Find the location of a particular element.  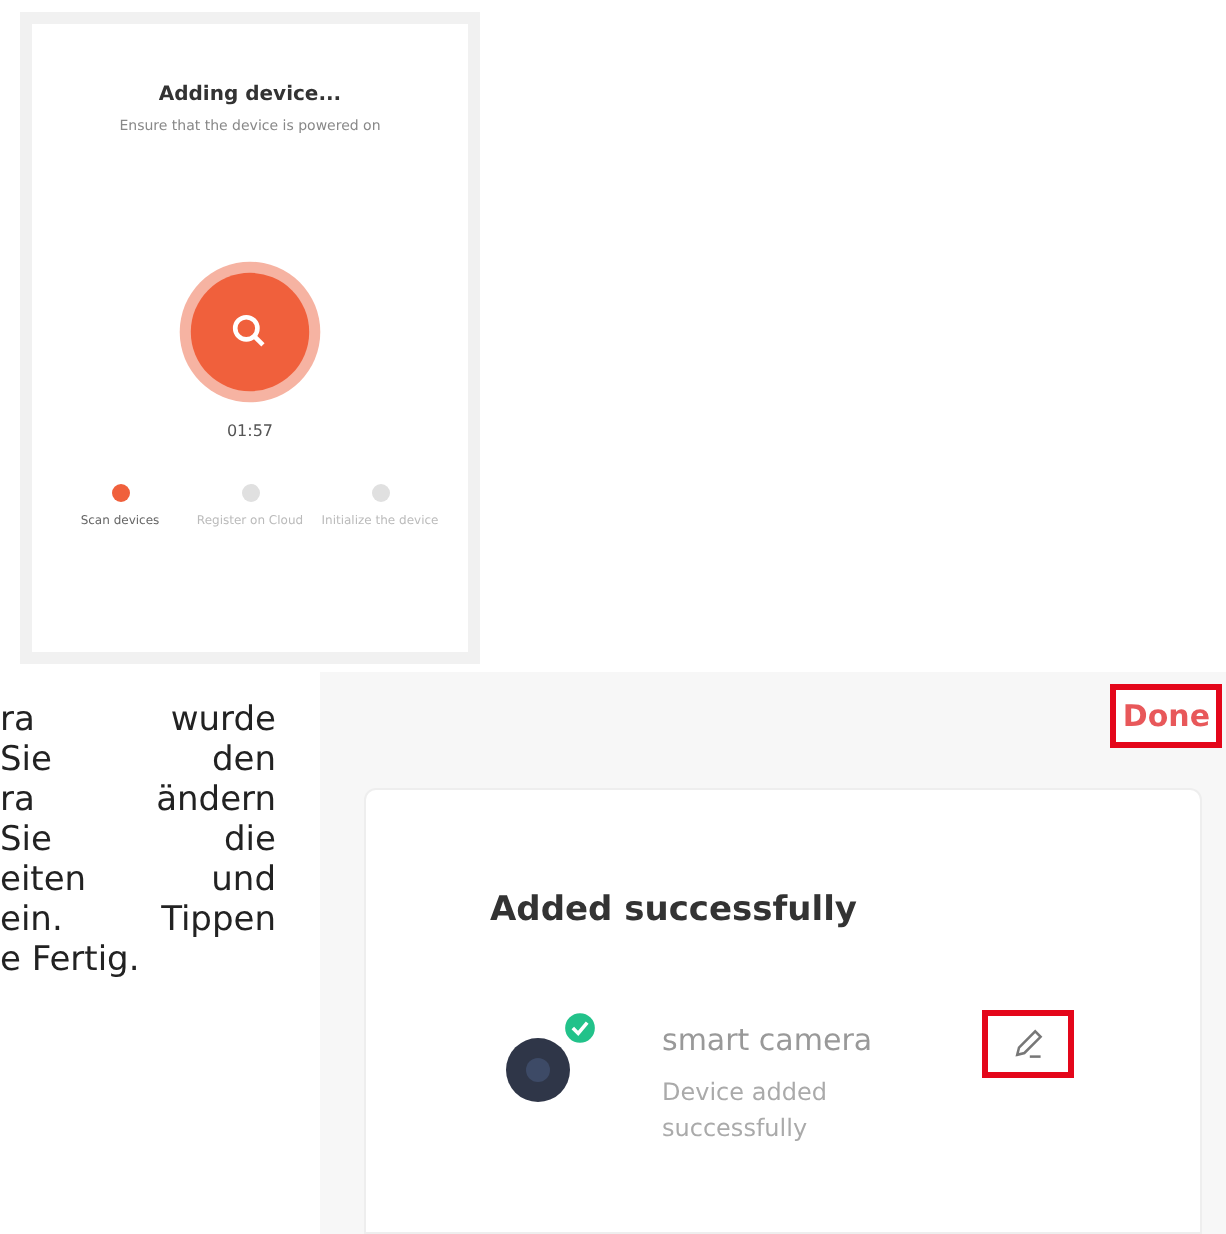

timer: 01:57 is located at coordinates (250, 431).